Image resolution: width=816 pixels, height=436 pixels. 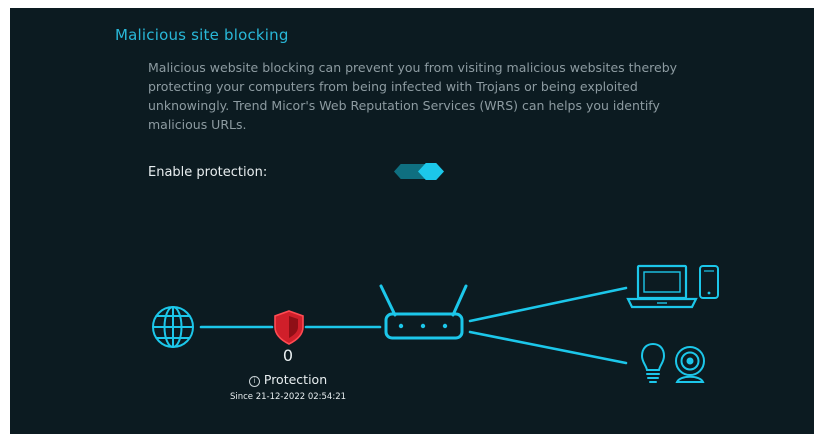 What do you see at coordinates (548, 347) in the screenshot?
I see `connector-router-iot` at bounding box center [548, 347].